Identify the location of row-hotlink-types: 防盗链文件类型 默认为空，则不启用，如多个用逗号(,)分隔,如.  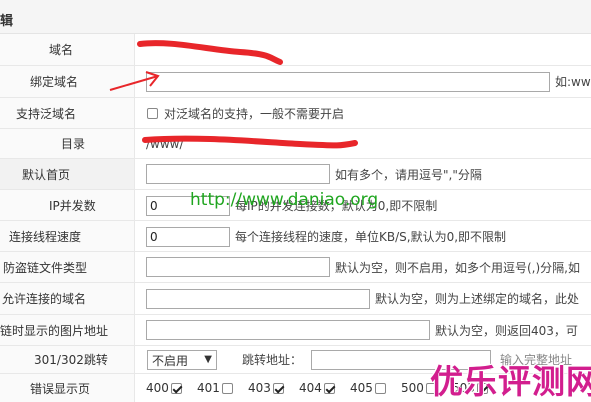
(295, 267).